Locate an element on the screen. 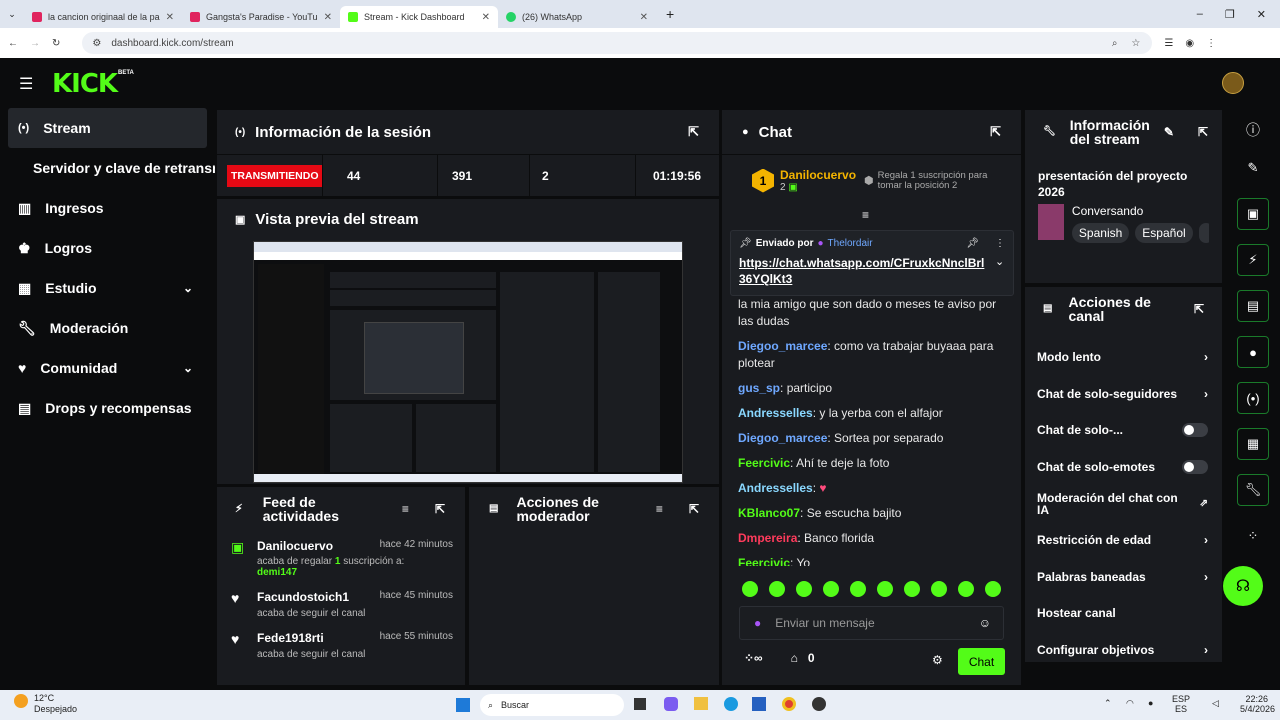 This screenshot has height=720, width=1280. tag-chip: Spanish is located at coordinates (1100, 233).